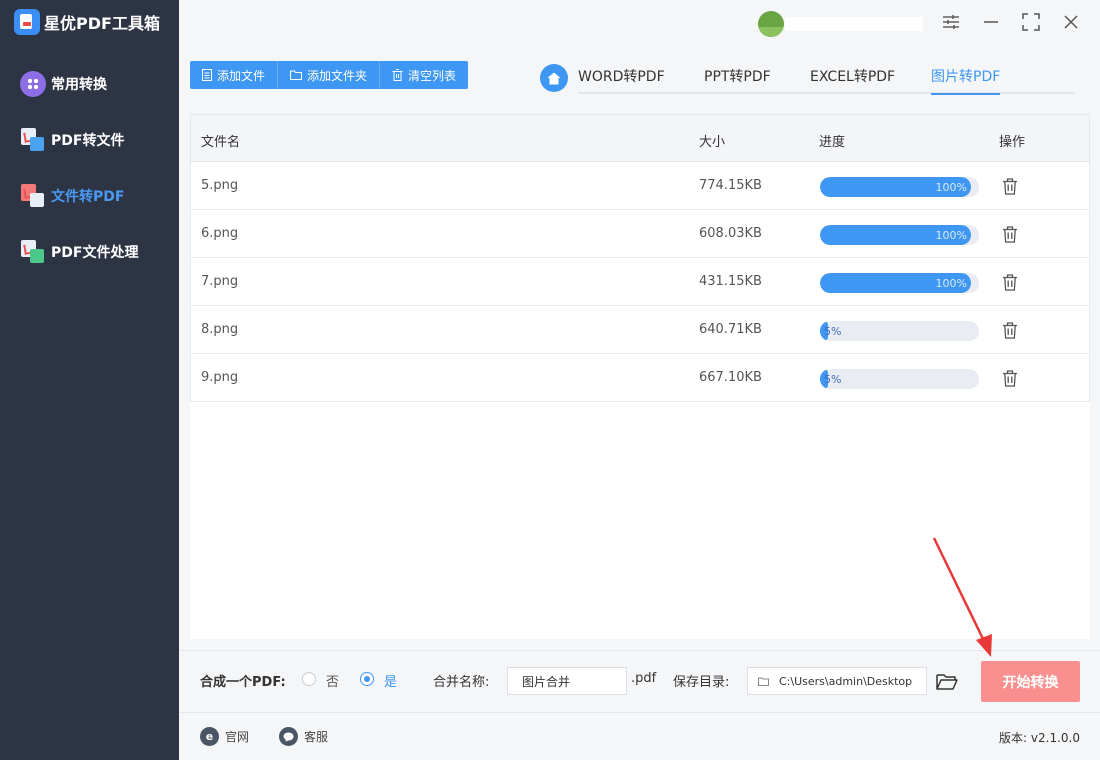 The height and width of the screenshot is (760, 1100). I want to click on table-row: 6.png 608.03KB 100%, so click(640, 234).